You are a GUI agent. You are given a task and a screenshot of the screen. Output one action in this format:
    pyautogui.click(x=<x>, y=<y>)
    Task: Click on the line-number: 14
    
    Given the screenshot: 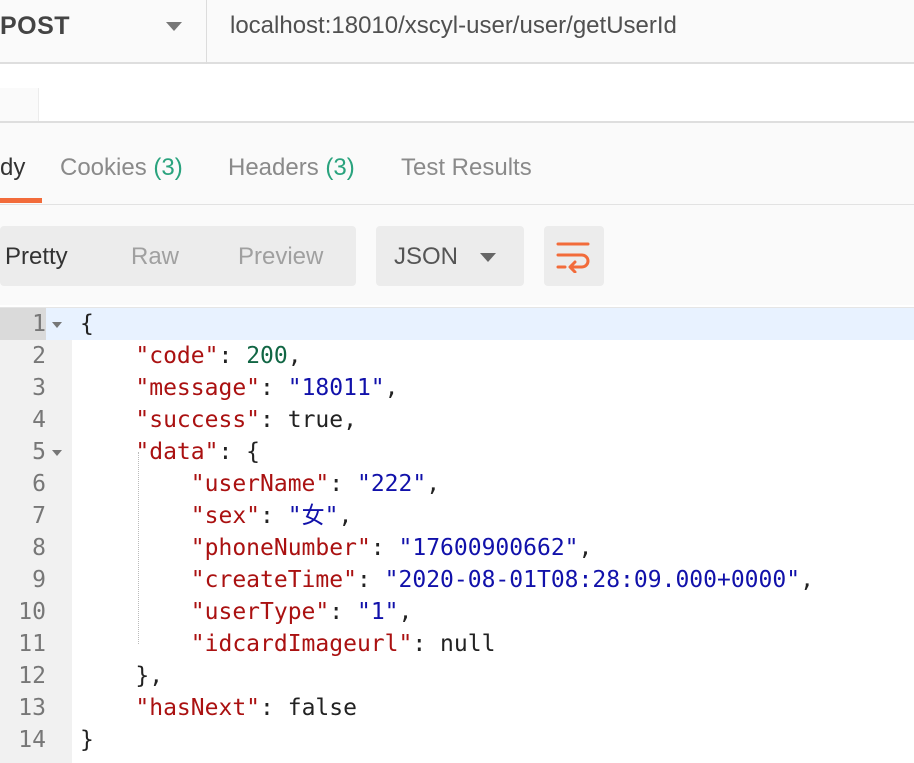 What is the action you would take?
    pyautogui.click(x=32, y=740)
    